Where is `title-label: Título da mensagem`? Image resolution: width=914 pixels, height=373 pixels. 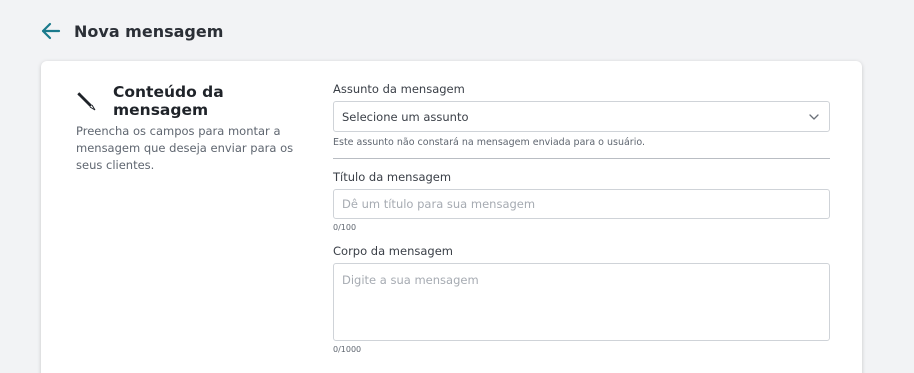 title-label: Título da mensagem is located at coordinates (392, 177).